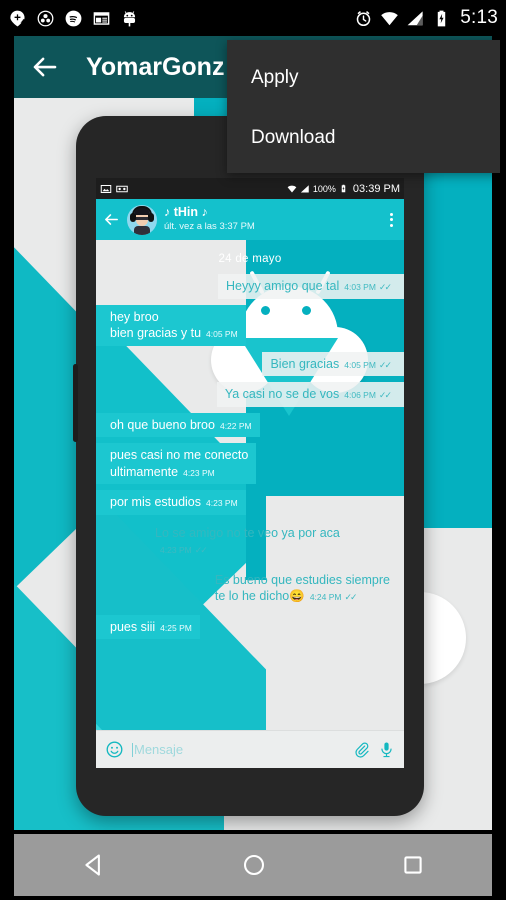 This screenshot has width=506, height=900. Describe the element at coordinates (253, 18) in the screenshot. I see `system-status-bar: 5:13` at that location.